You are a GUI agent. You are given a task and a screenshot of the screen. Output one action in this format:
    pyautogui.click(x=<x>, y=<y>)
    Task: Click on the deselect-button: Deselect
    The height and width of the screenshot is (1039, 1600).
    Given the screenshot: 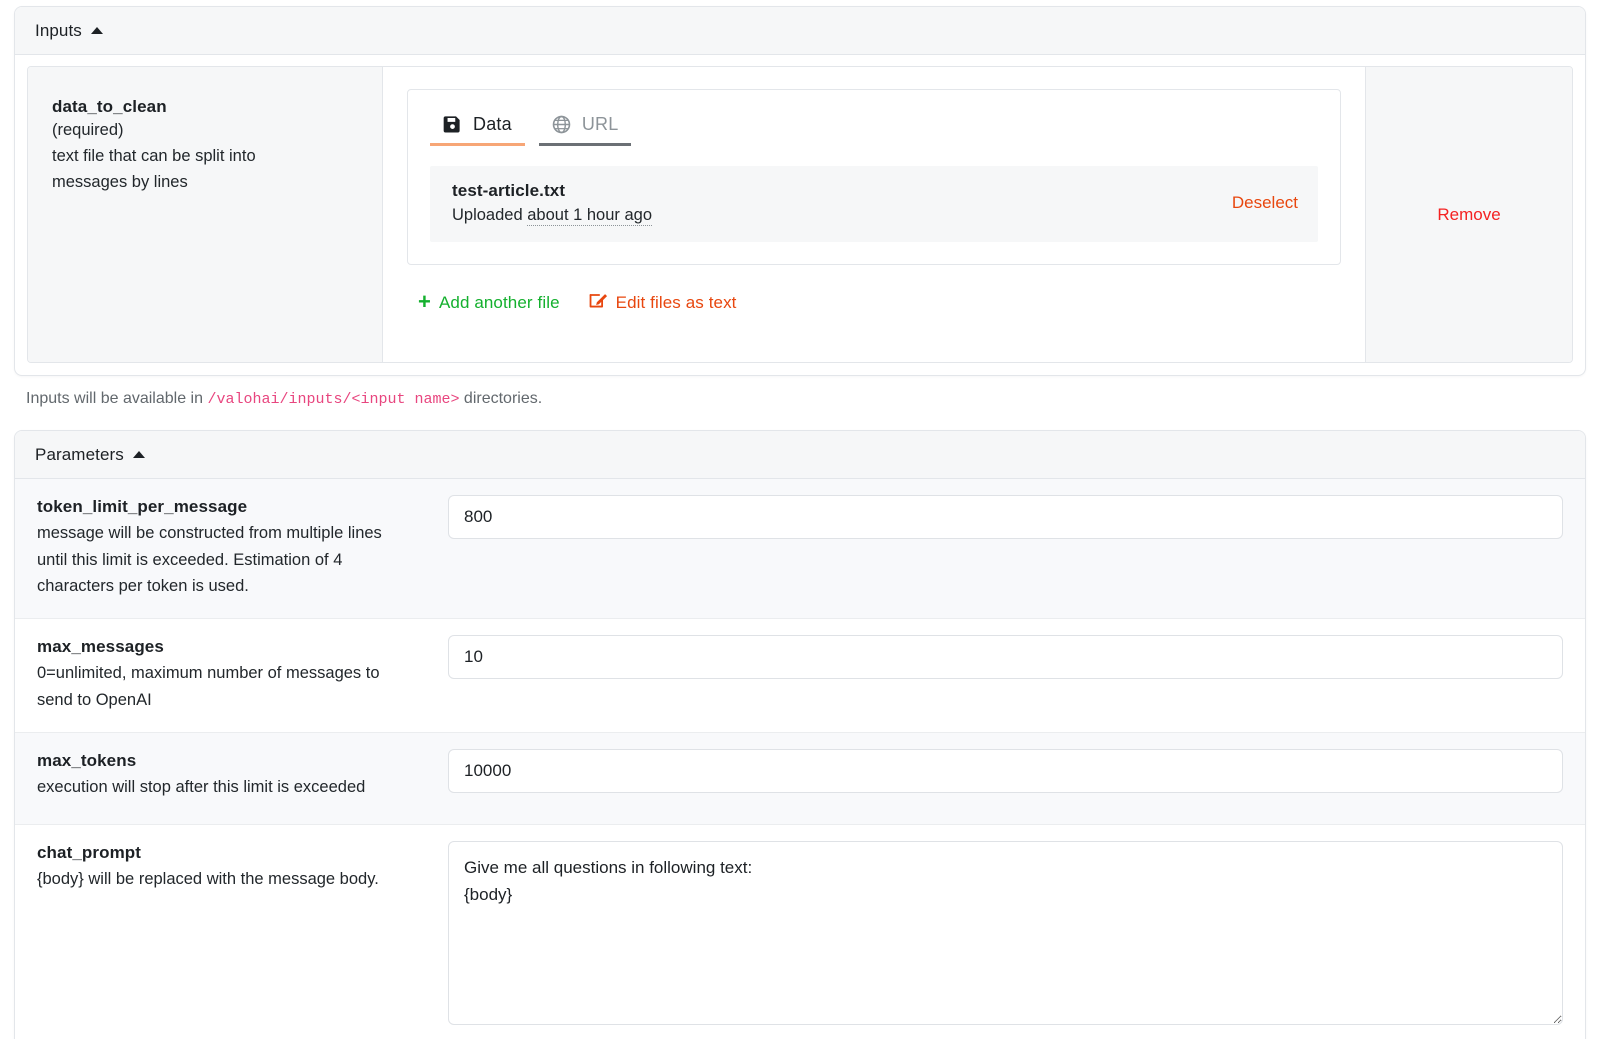 What is the action you would take?
    pyautogui.click(x=1265, y=203)
    